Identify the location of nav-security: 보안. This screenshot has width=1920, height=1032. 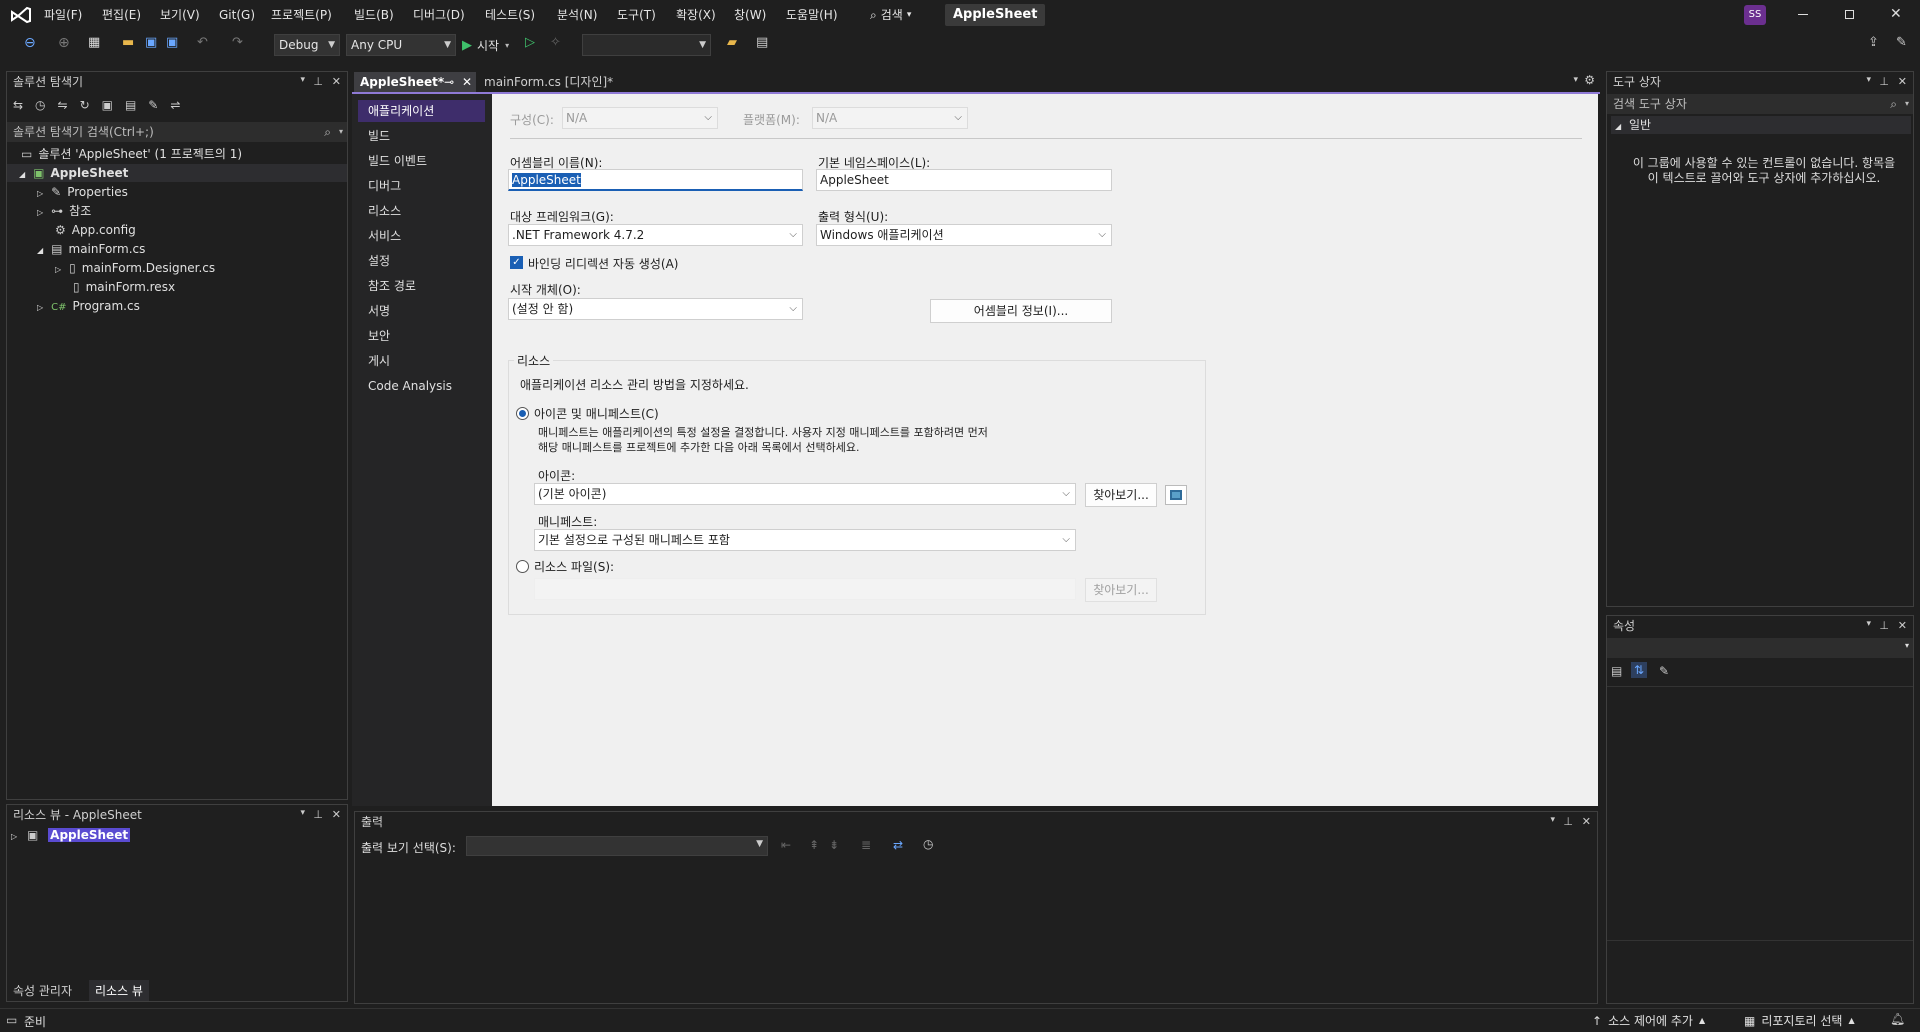
(421, 336).